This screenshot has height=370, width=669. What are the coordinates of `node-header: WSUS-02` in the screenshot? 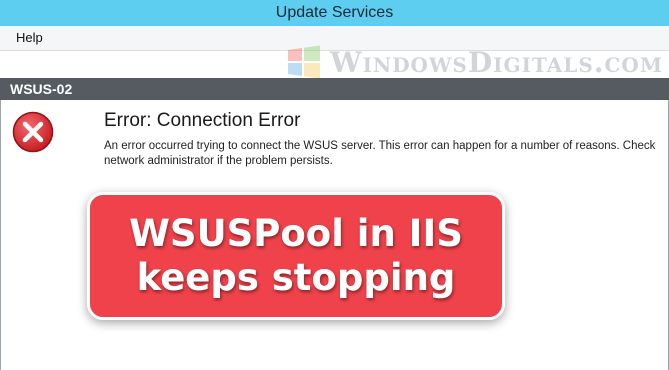 It's located at (334, 89).